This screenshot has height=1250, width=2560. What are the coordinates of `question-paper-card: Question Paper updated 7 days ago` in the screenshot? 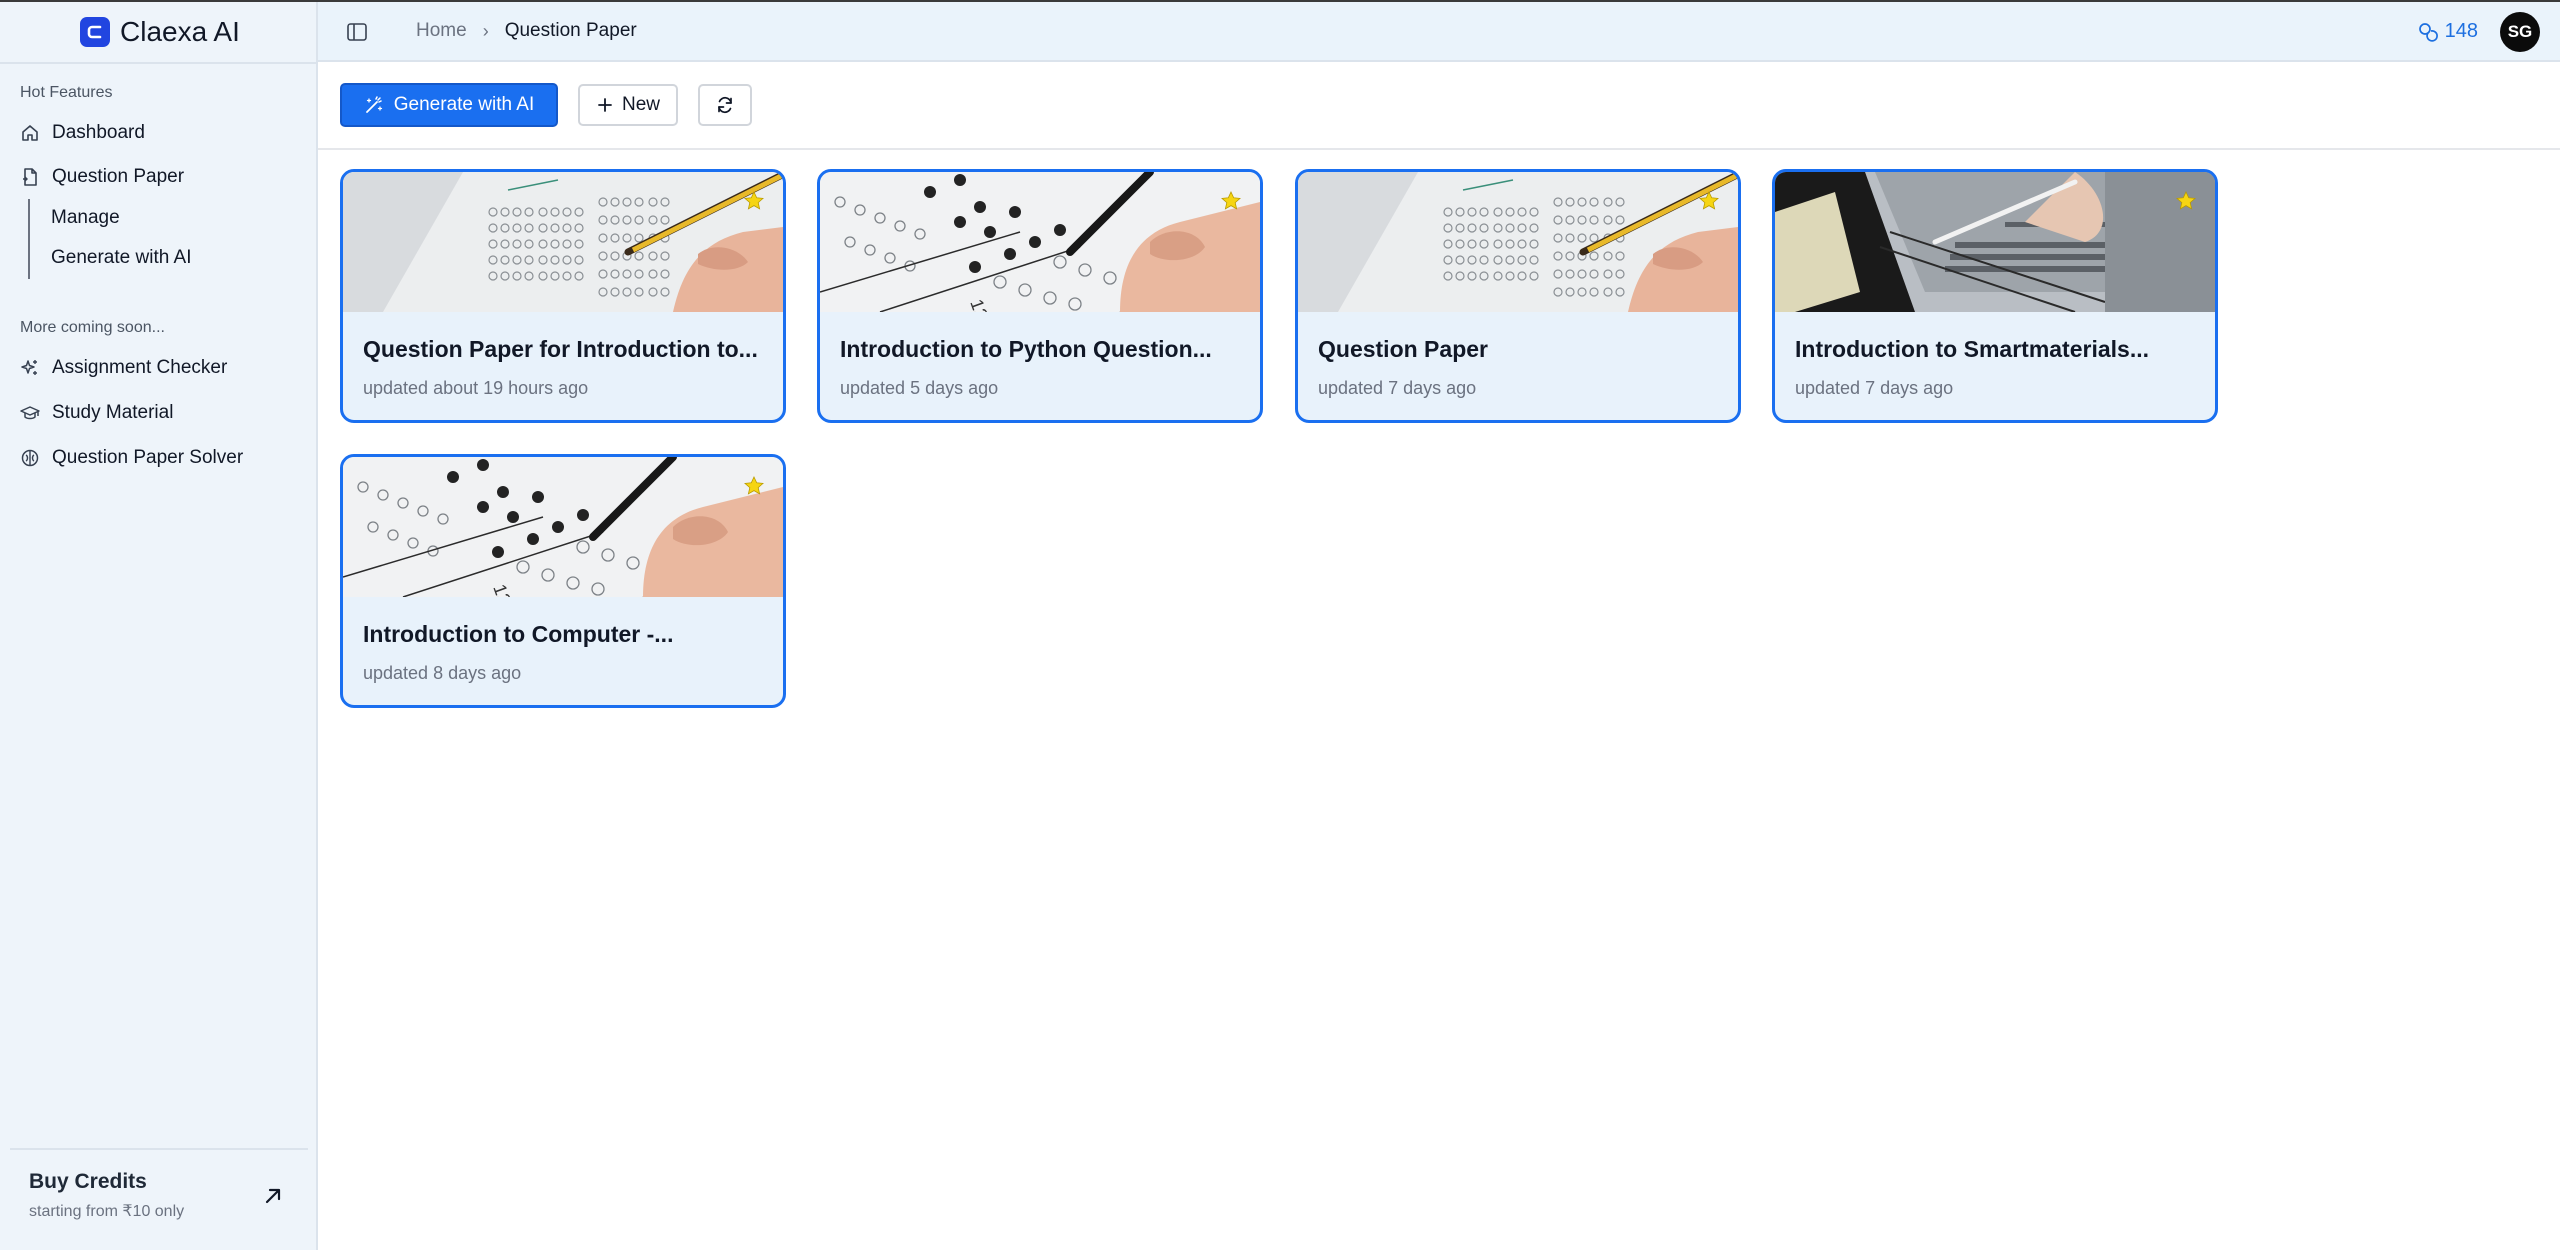 It's located at (1518, 296).